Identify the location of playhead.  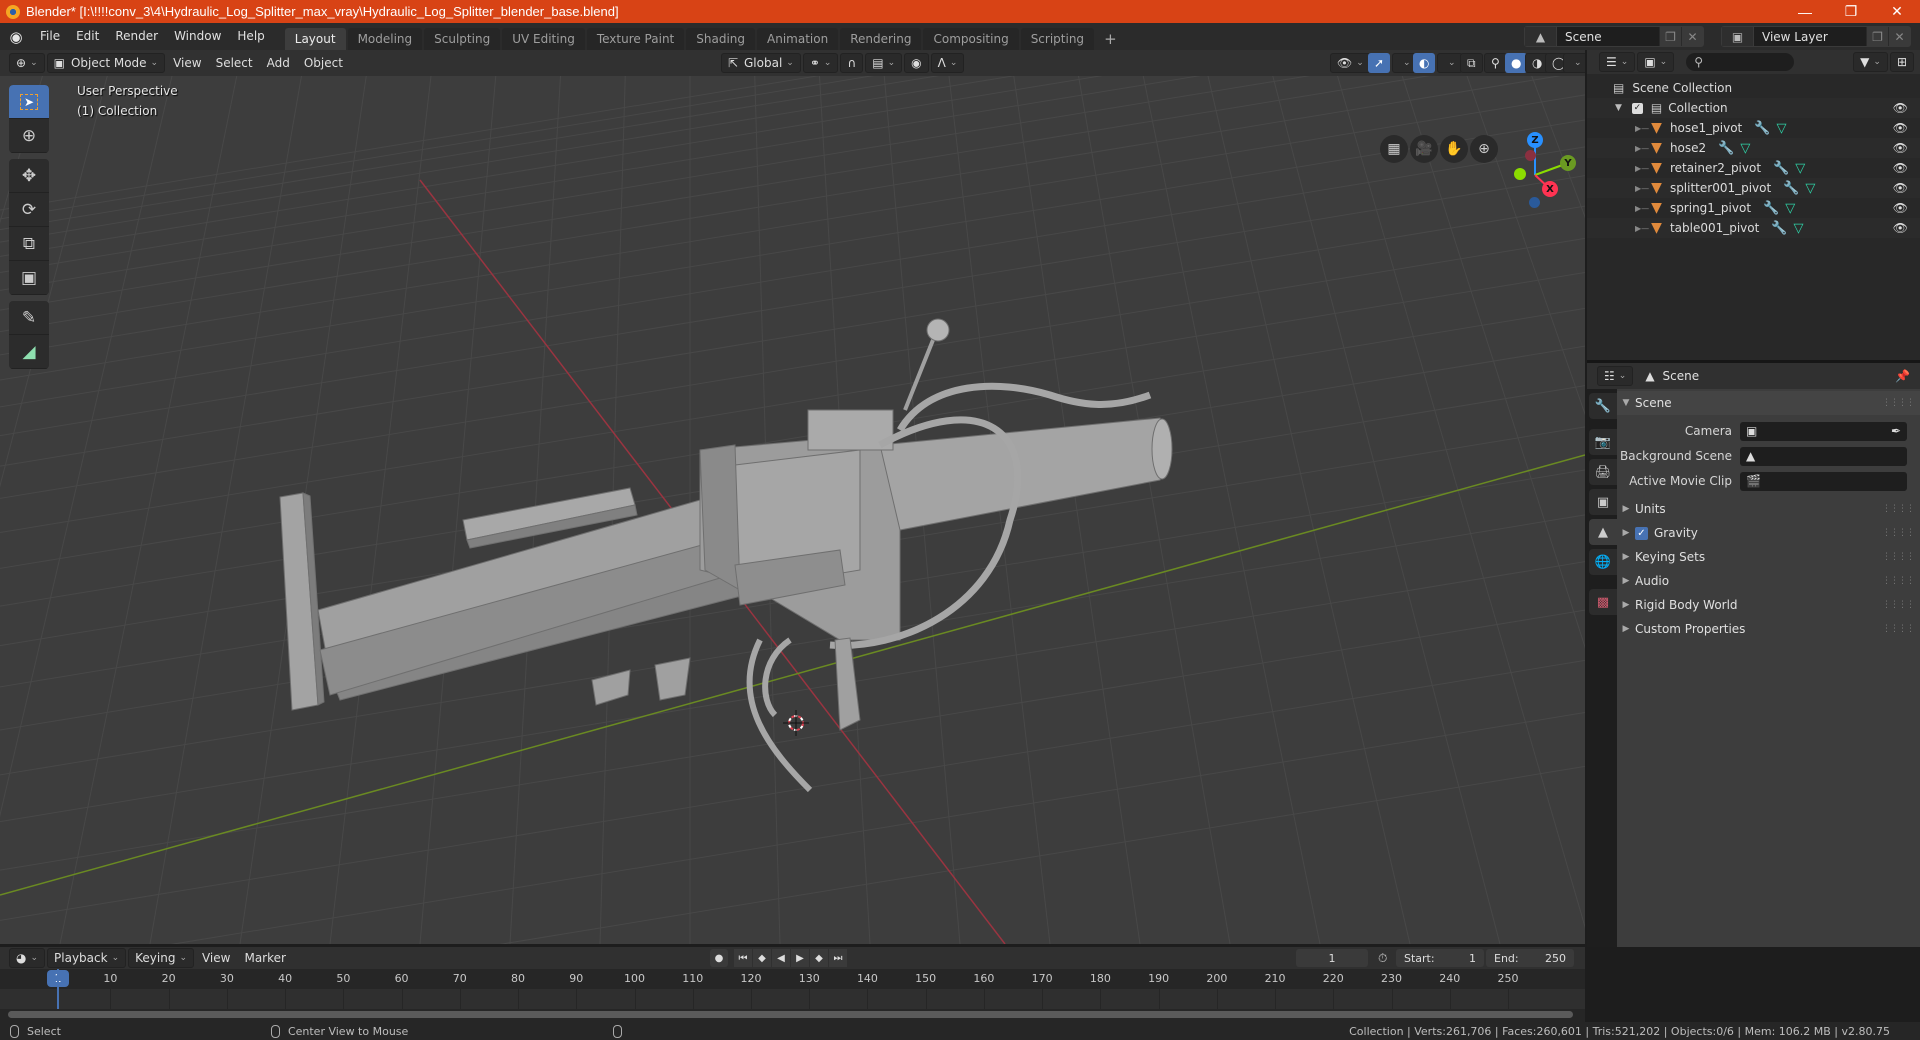
(58, 989).